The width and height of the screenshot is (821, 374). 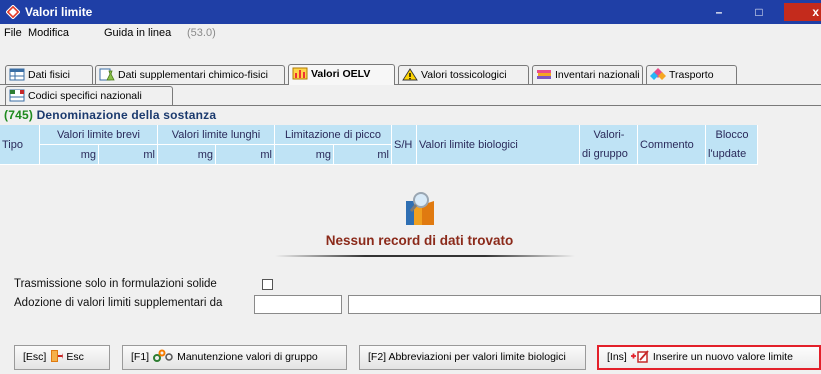 I want to click on tab-dati-supplementari: Dati supplementari chimico-fisici, so click(x=190, y=74).